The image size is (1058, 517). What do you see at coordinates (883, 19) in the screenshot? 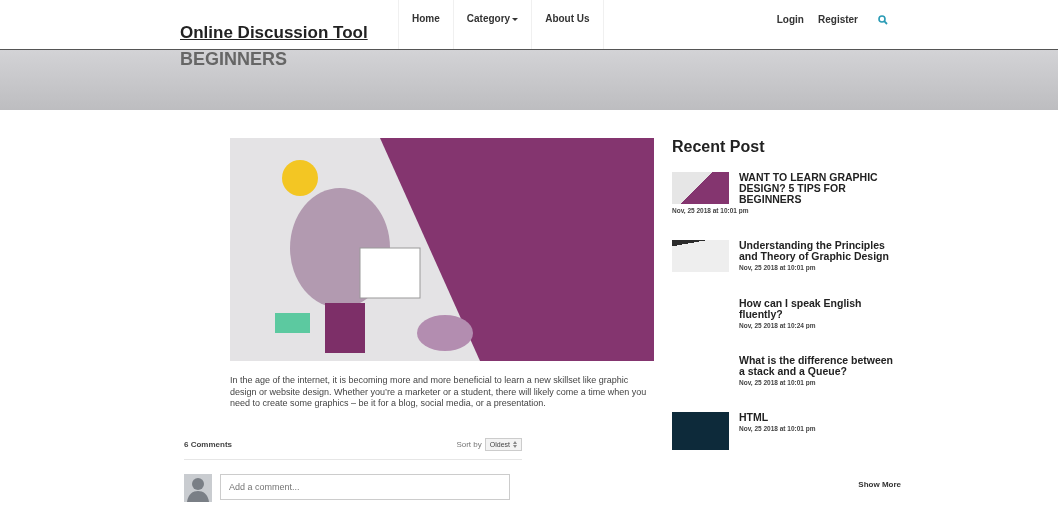
I see `search-icon` at bounding box center [883, 19].